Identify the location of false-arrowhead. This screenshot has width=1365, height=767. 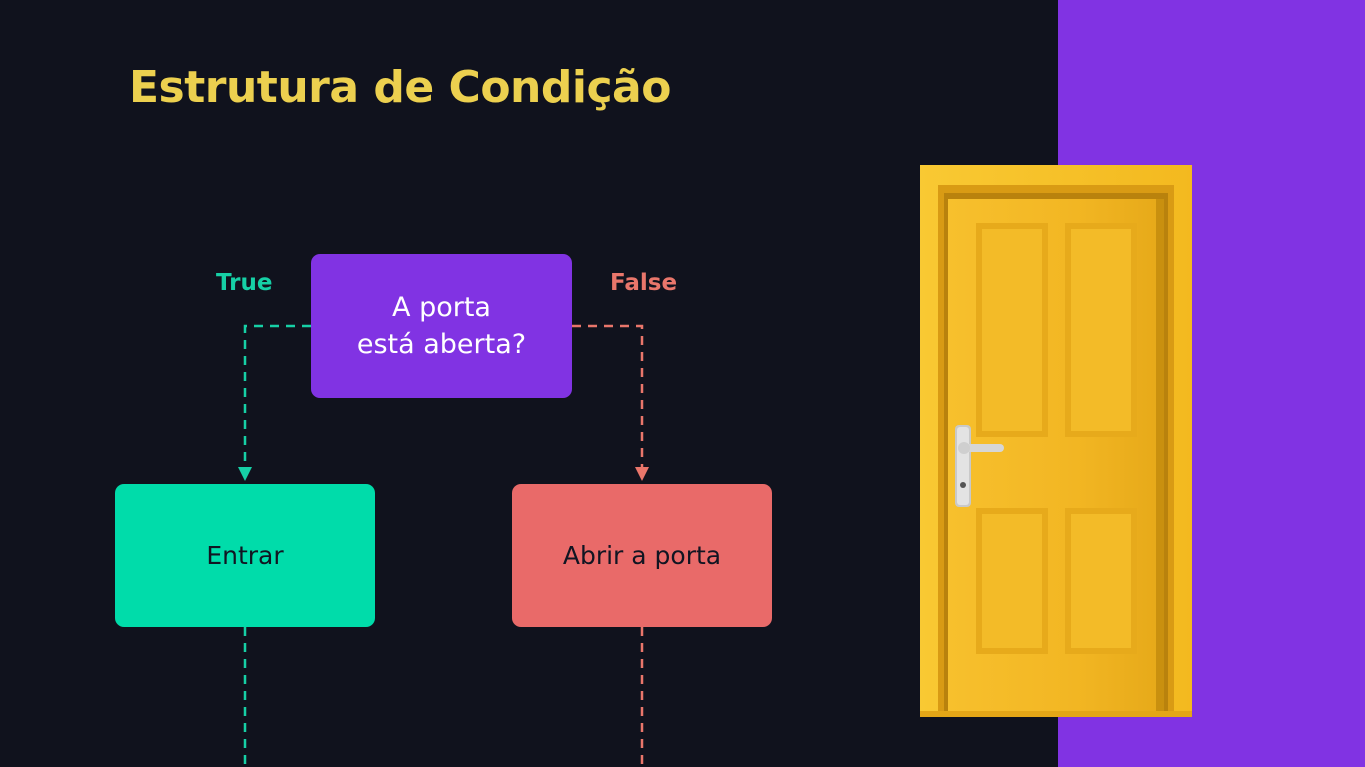
(642, 474).